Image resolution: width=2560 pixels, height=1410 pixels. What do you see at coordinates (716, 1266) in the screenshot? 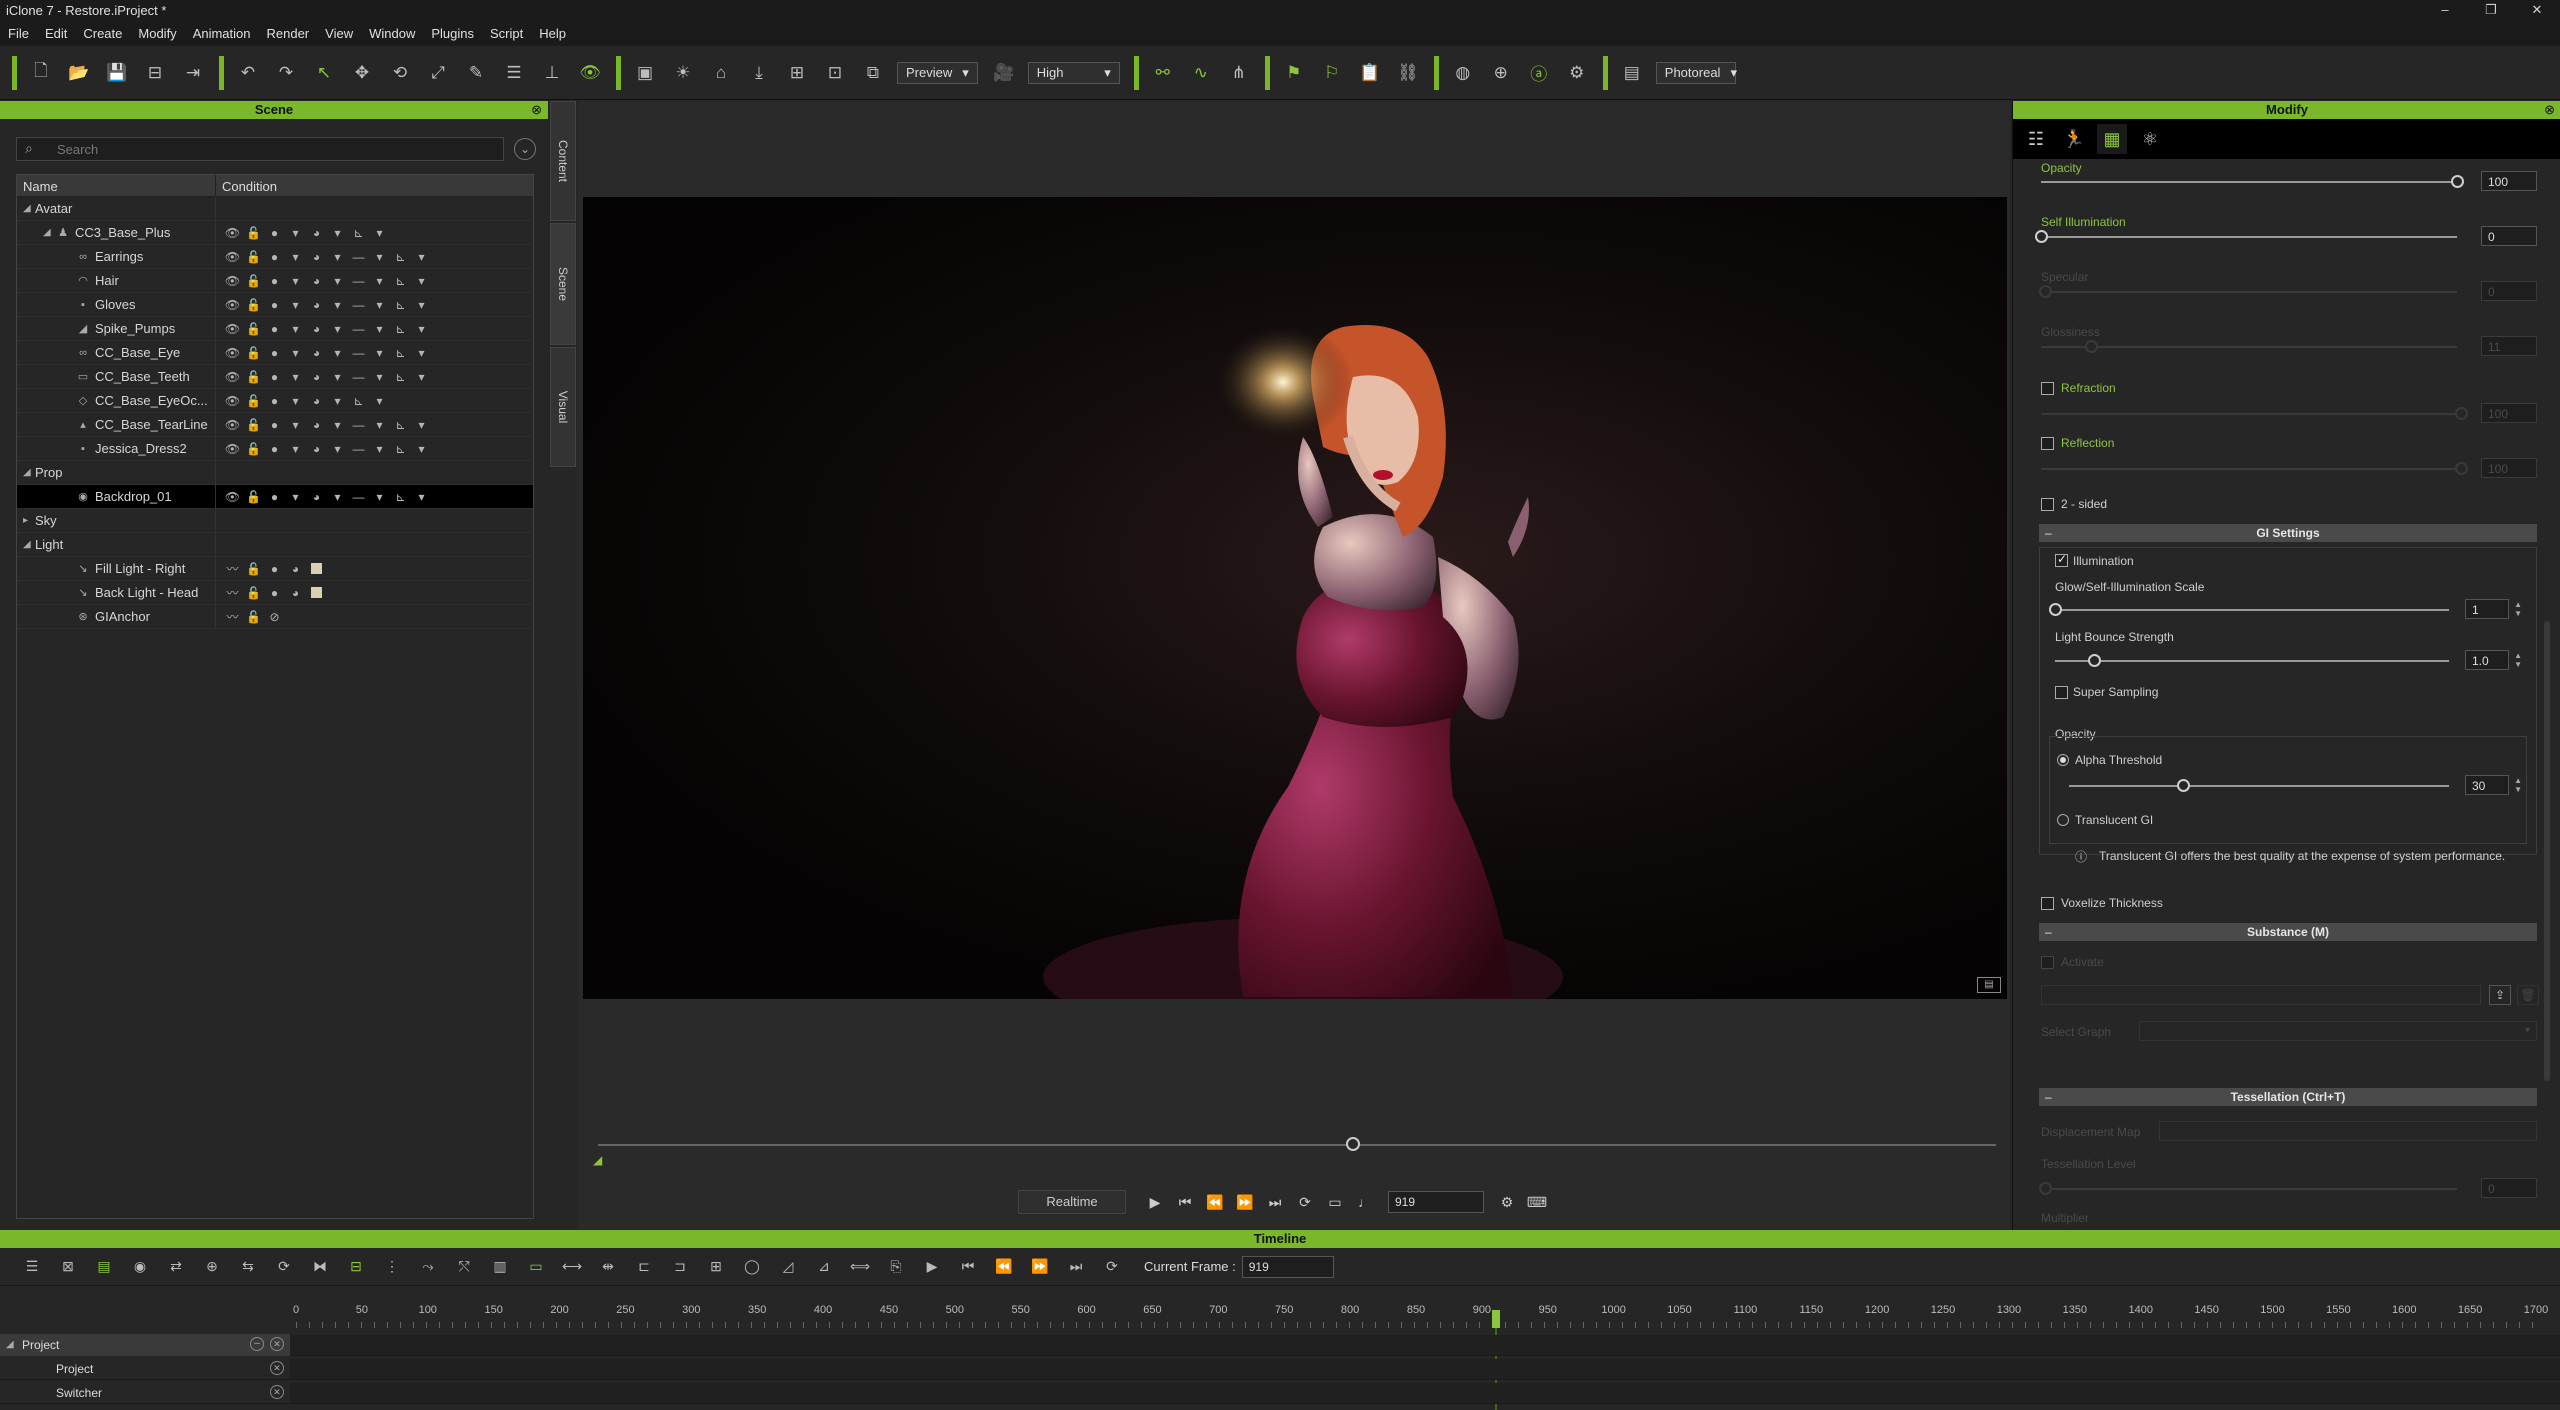
I see `split-icon: ⊞` at bounding box center [716, 1266].